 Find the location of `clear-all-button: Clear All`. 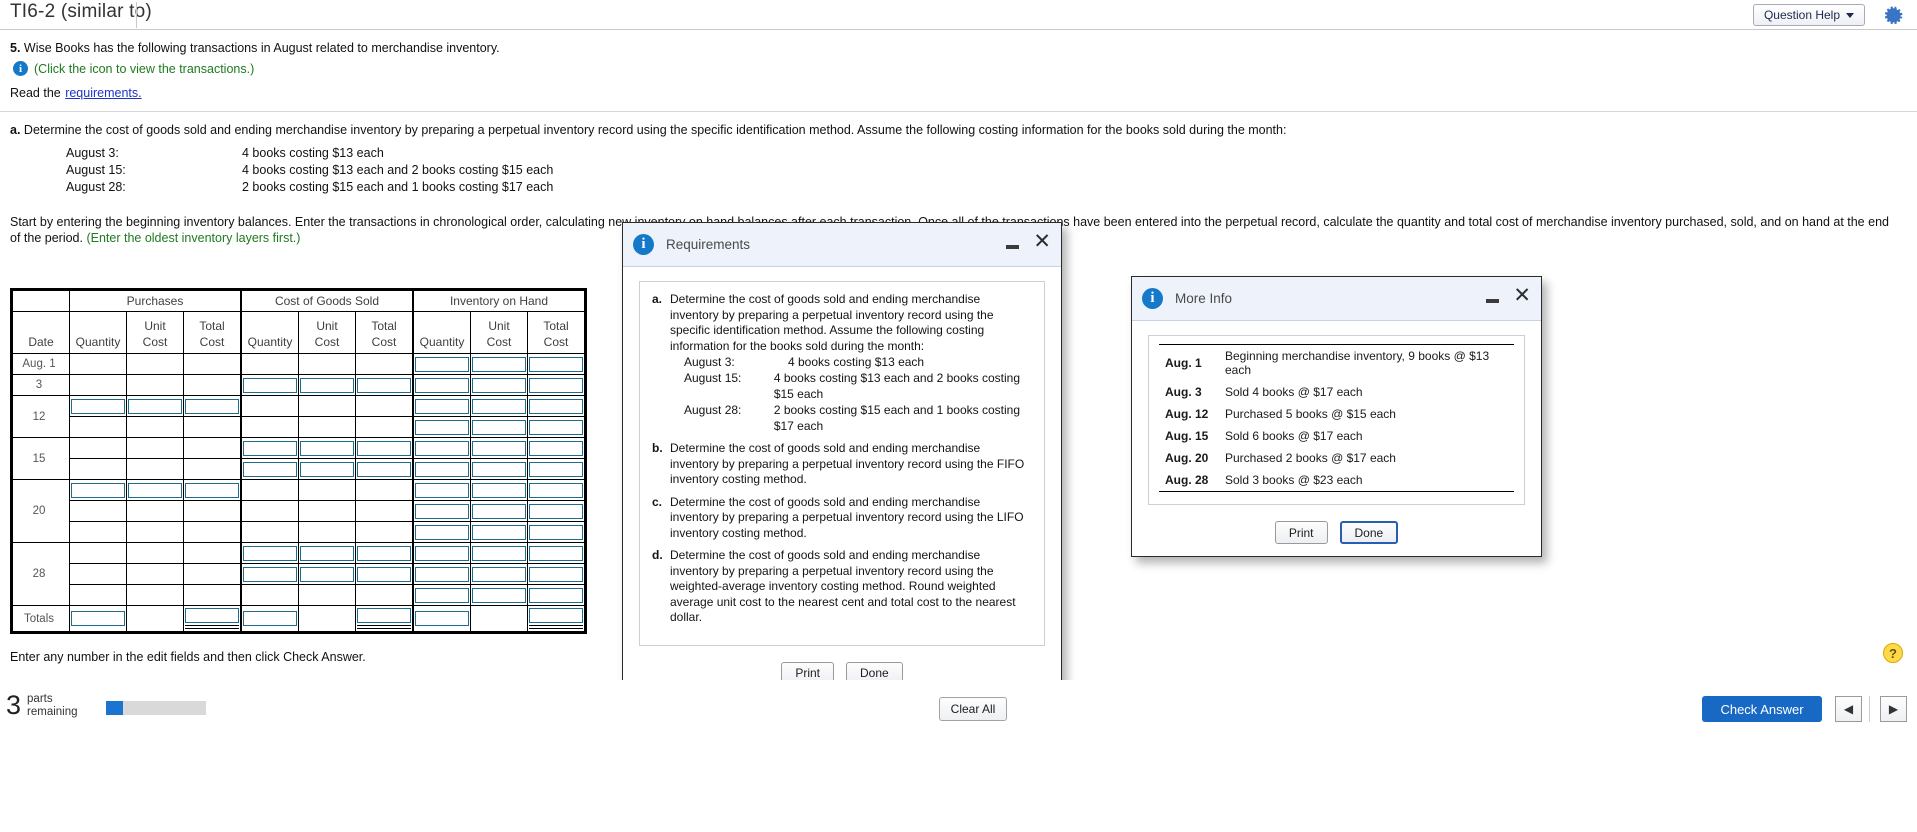

clear-all-button: Clear All is located at coordinates (973, 709).